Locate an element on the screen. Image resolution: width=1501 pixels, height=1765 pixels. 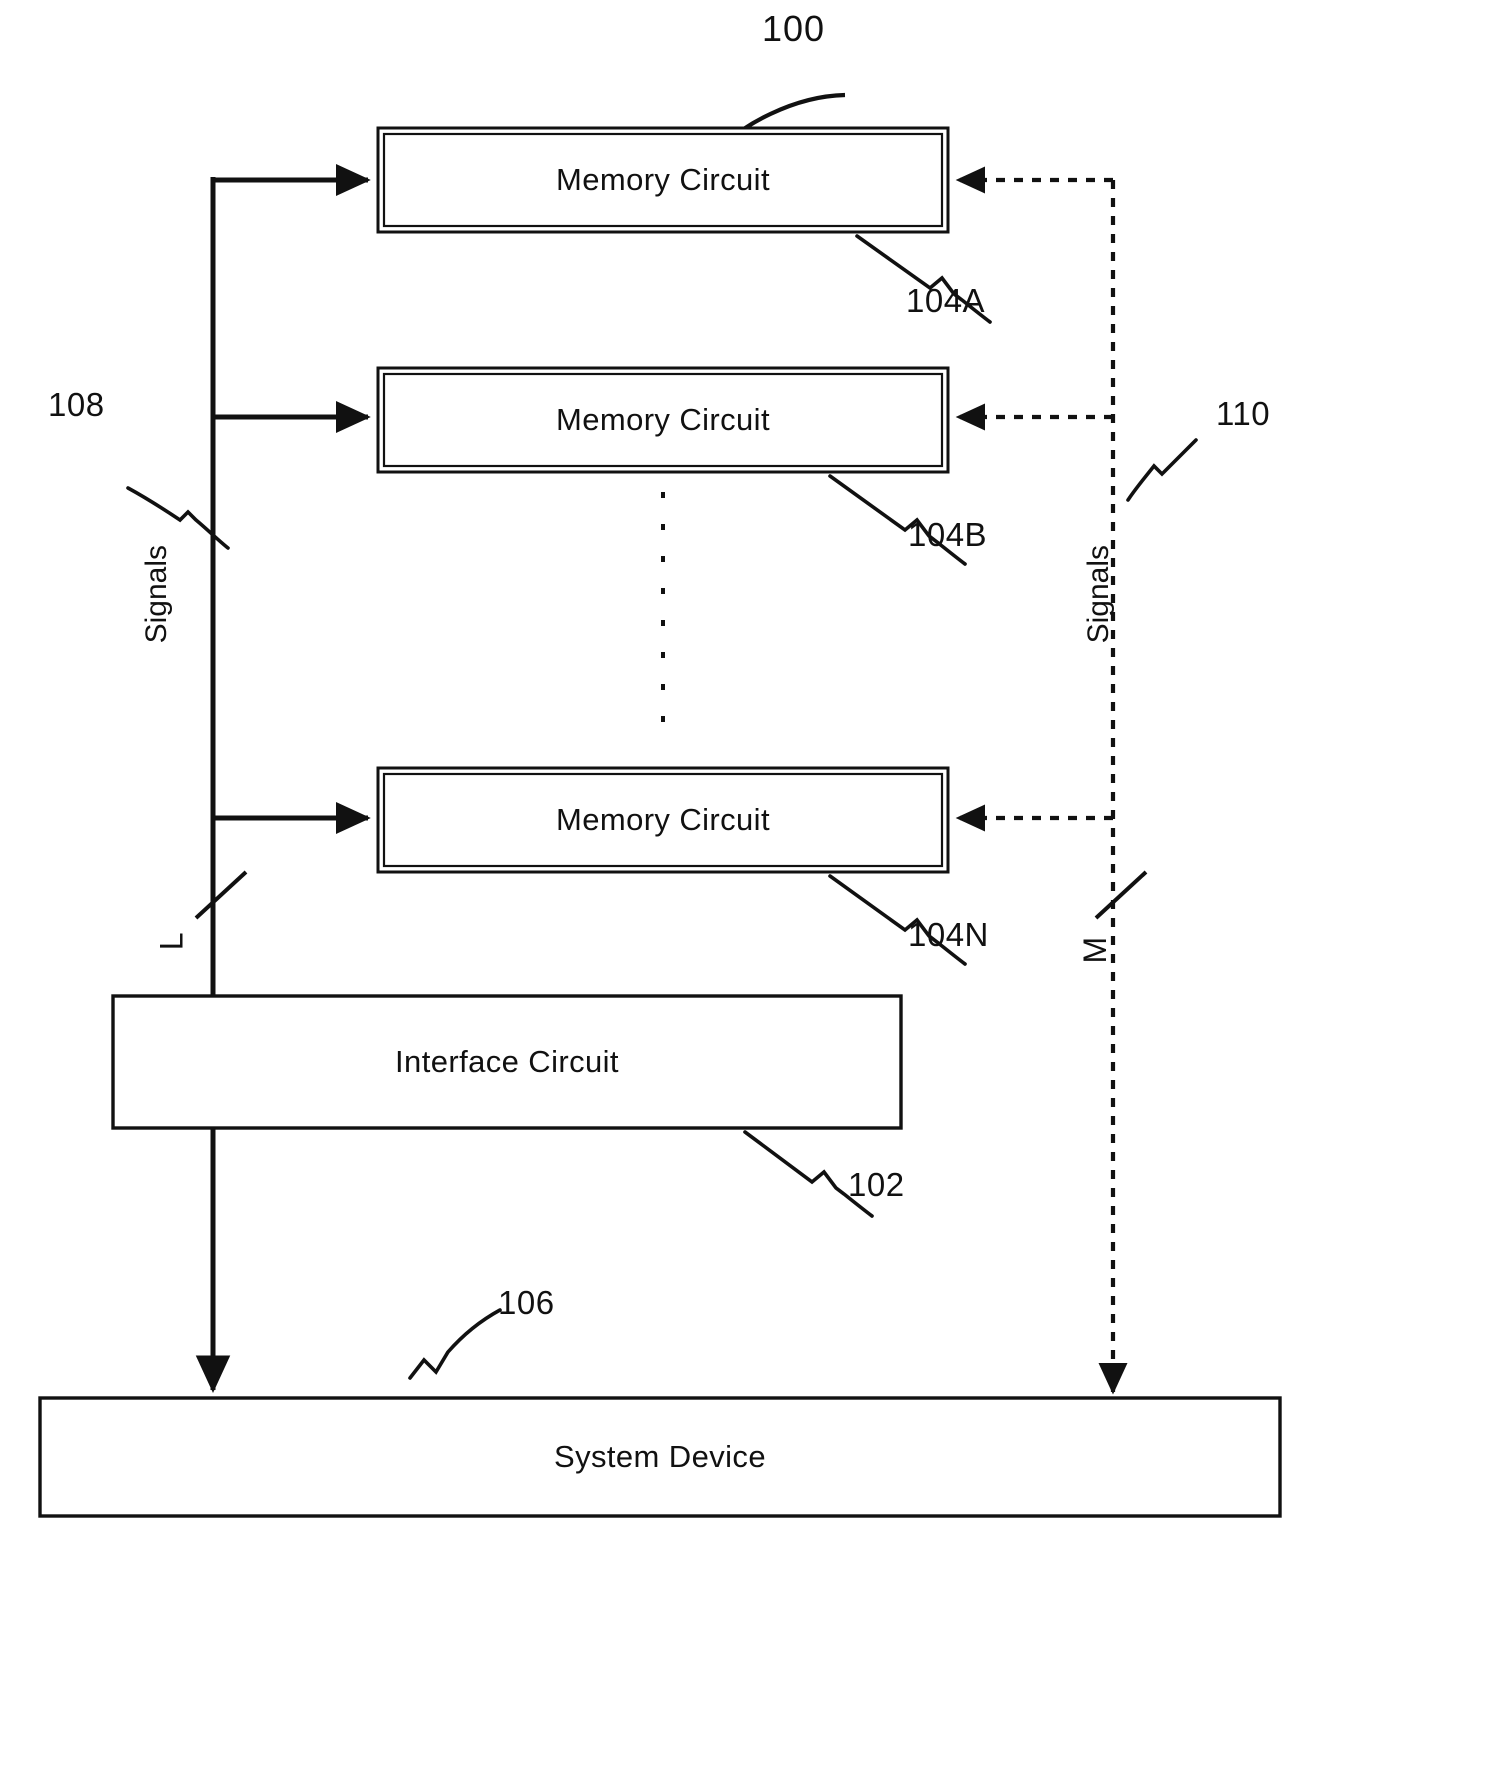
ref-104b: 104B is located at coordinates (948, 534).